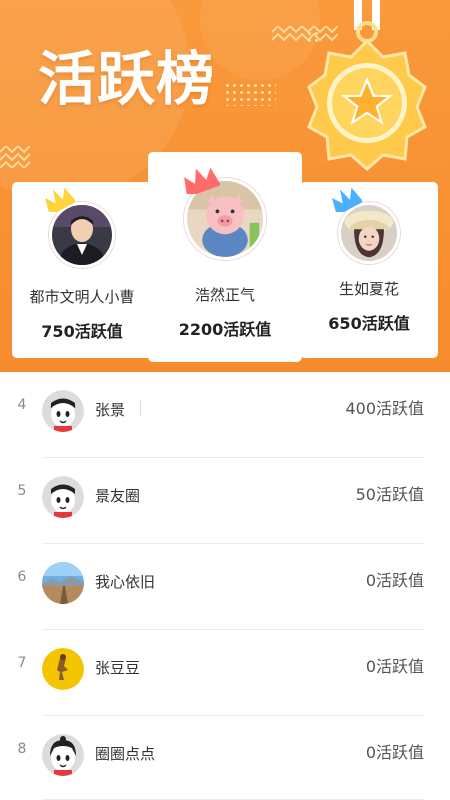  What do you see at coordinates (63, 669) in the screenshot?
I see `yellow-figure-icon` at bounding box center [63, 669].